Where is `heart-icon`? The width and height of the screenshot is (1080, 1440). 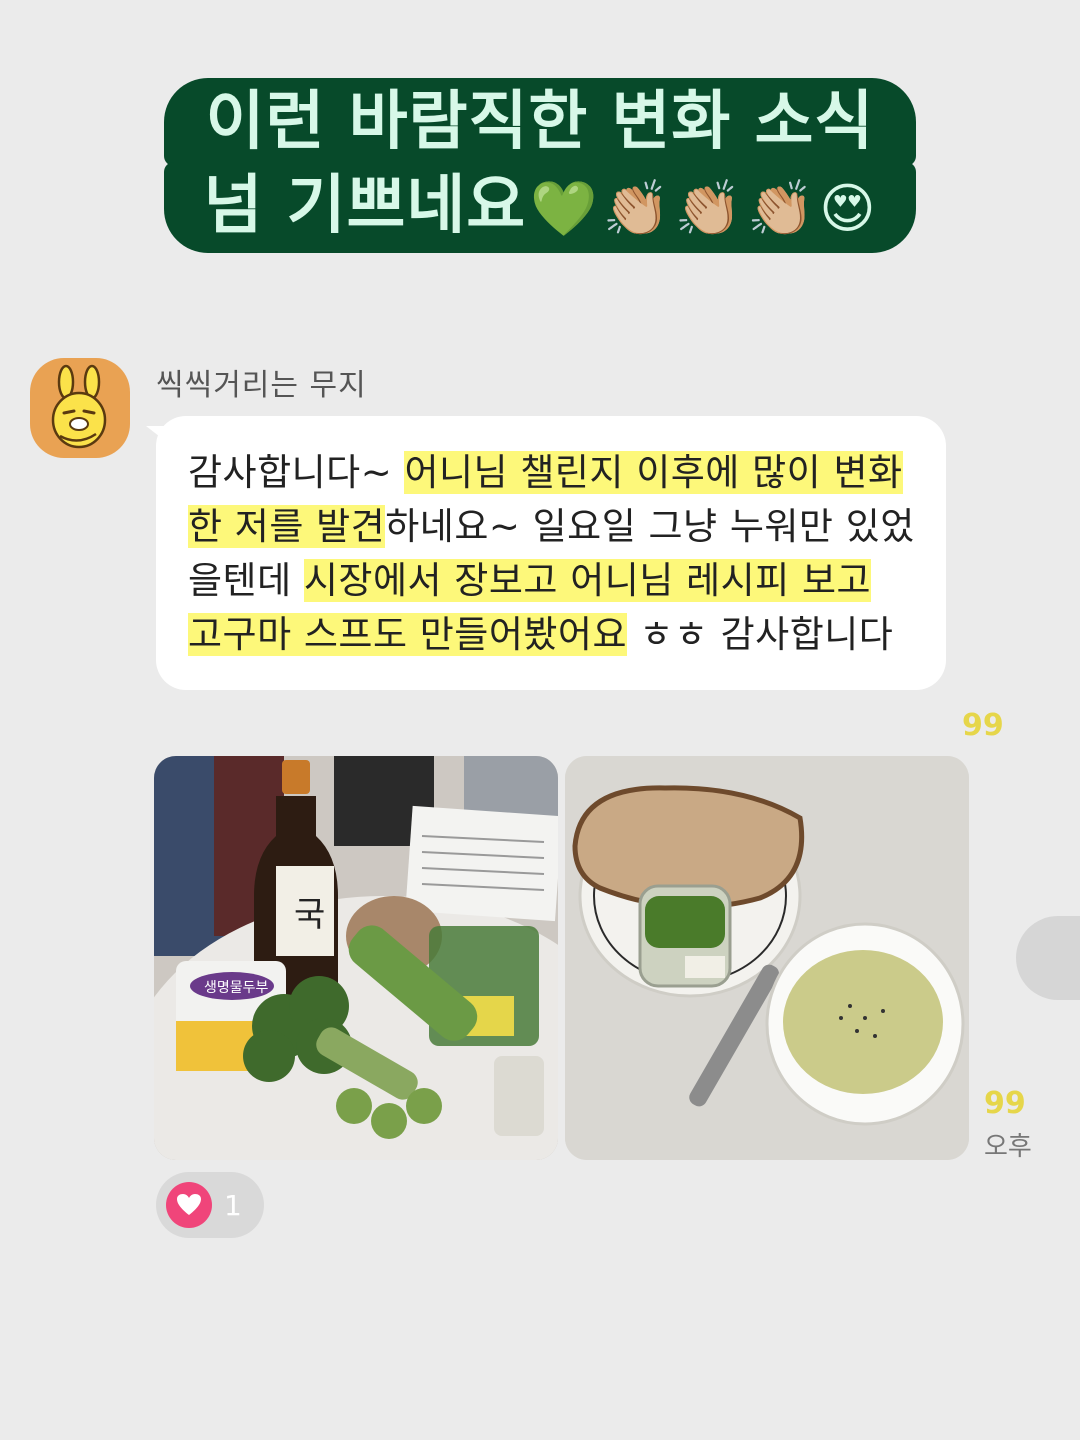
heart-icon is located at coordinates (189, 1205).